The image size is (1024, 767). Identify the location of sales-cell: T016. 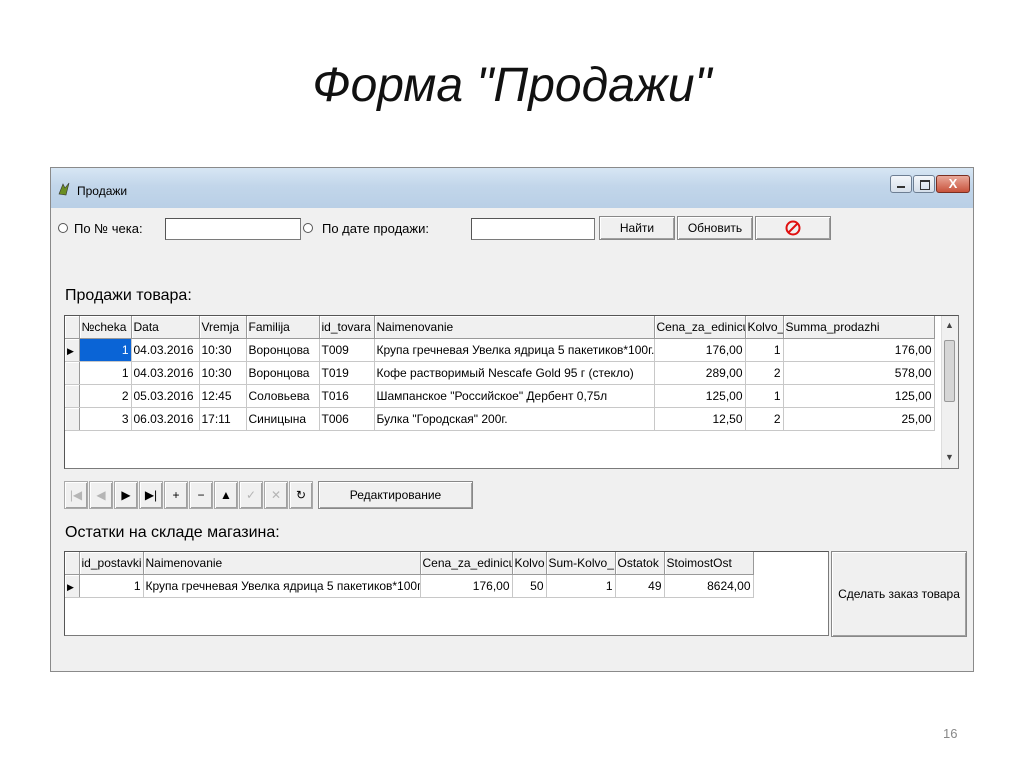
(347, 396).